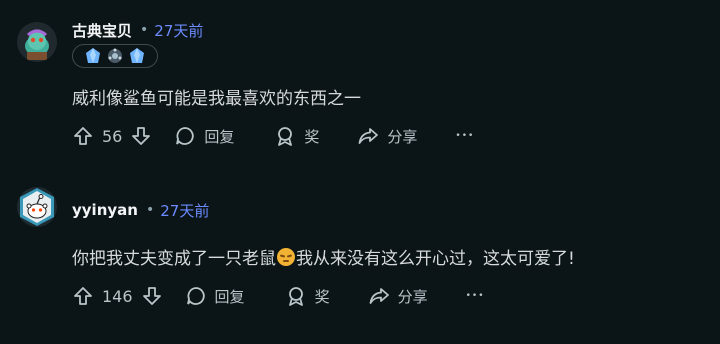  I want to click on pensive-face-emoji-icon, so click(286, 257).